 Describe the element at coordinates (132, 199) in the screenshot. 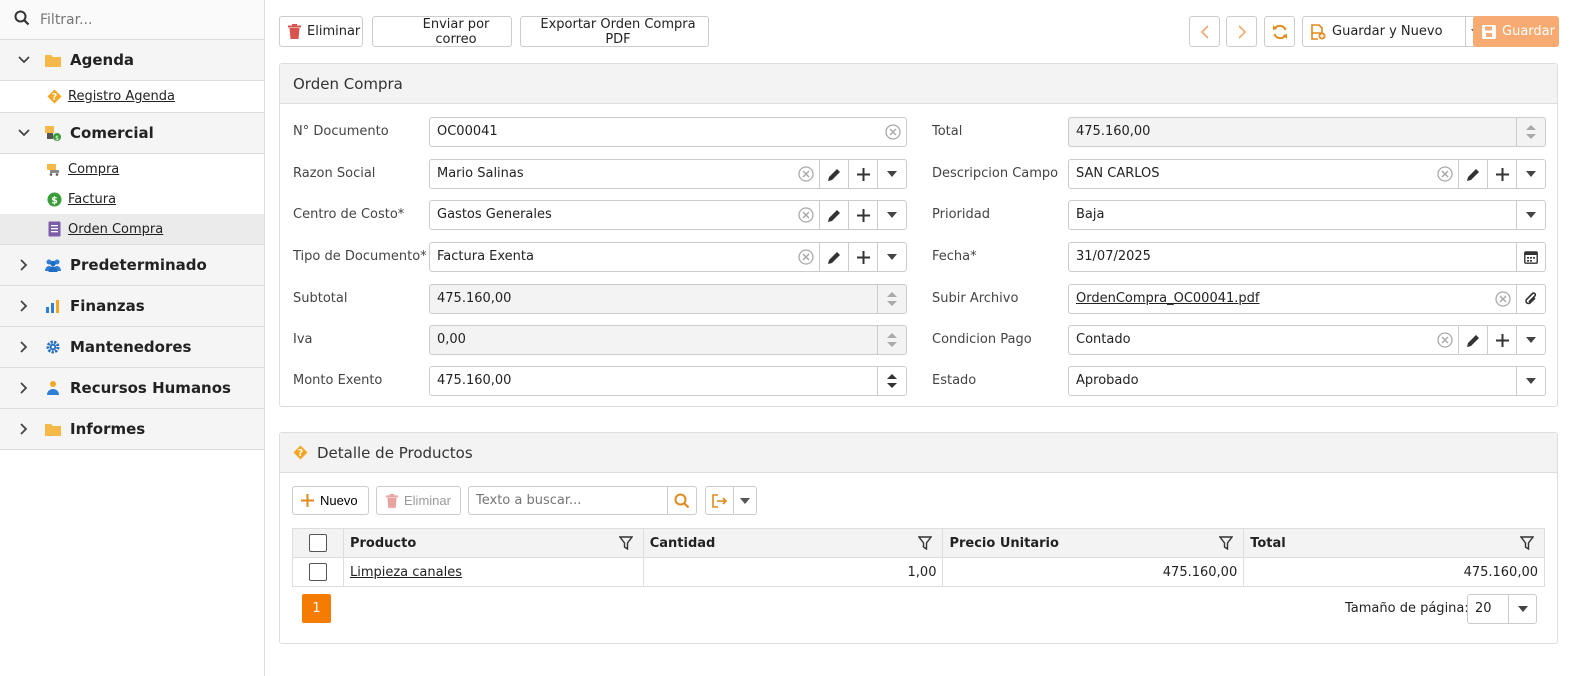

I see `sidebar-item-factura: $ Factura` at that location.